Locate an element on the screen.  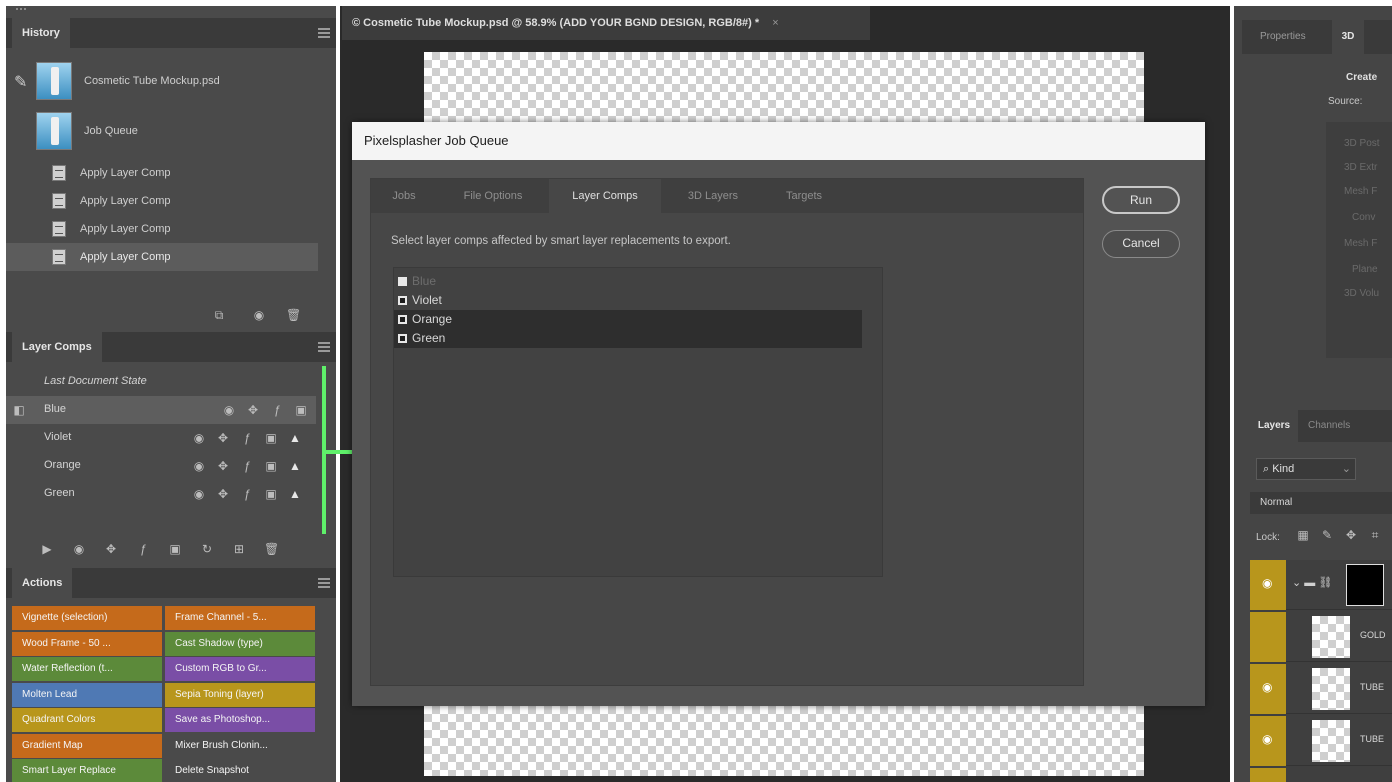
apply-fx-icon: ƒ is located at coordinates (143, 549).